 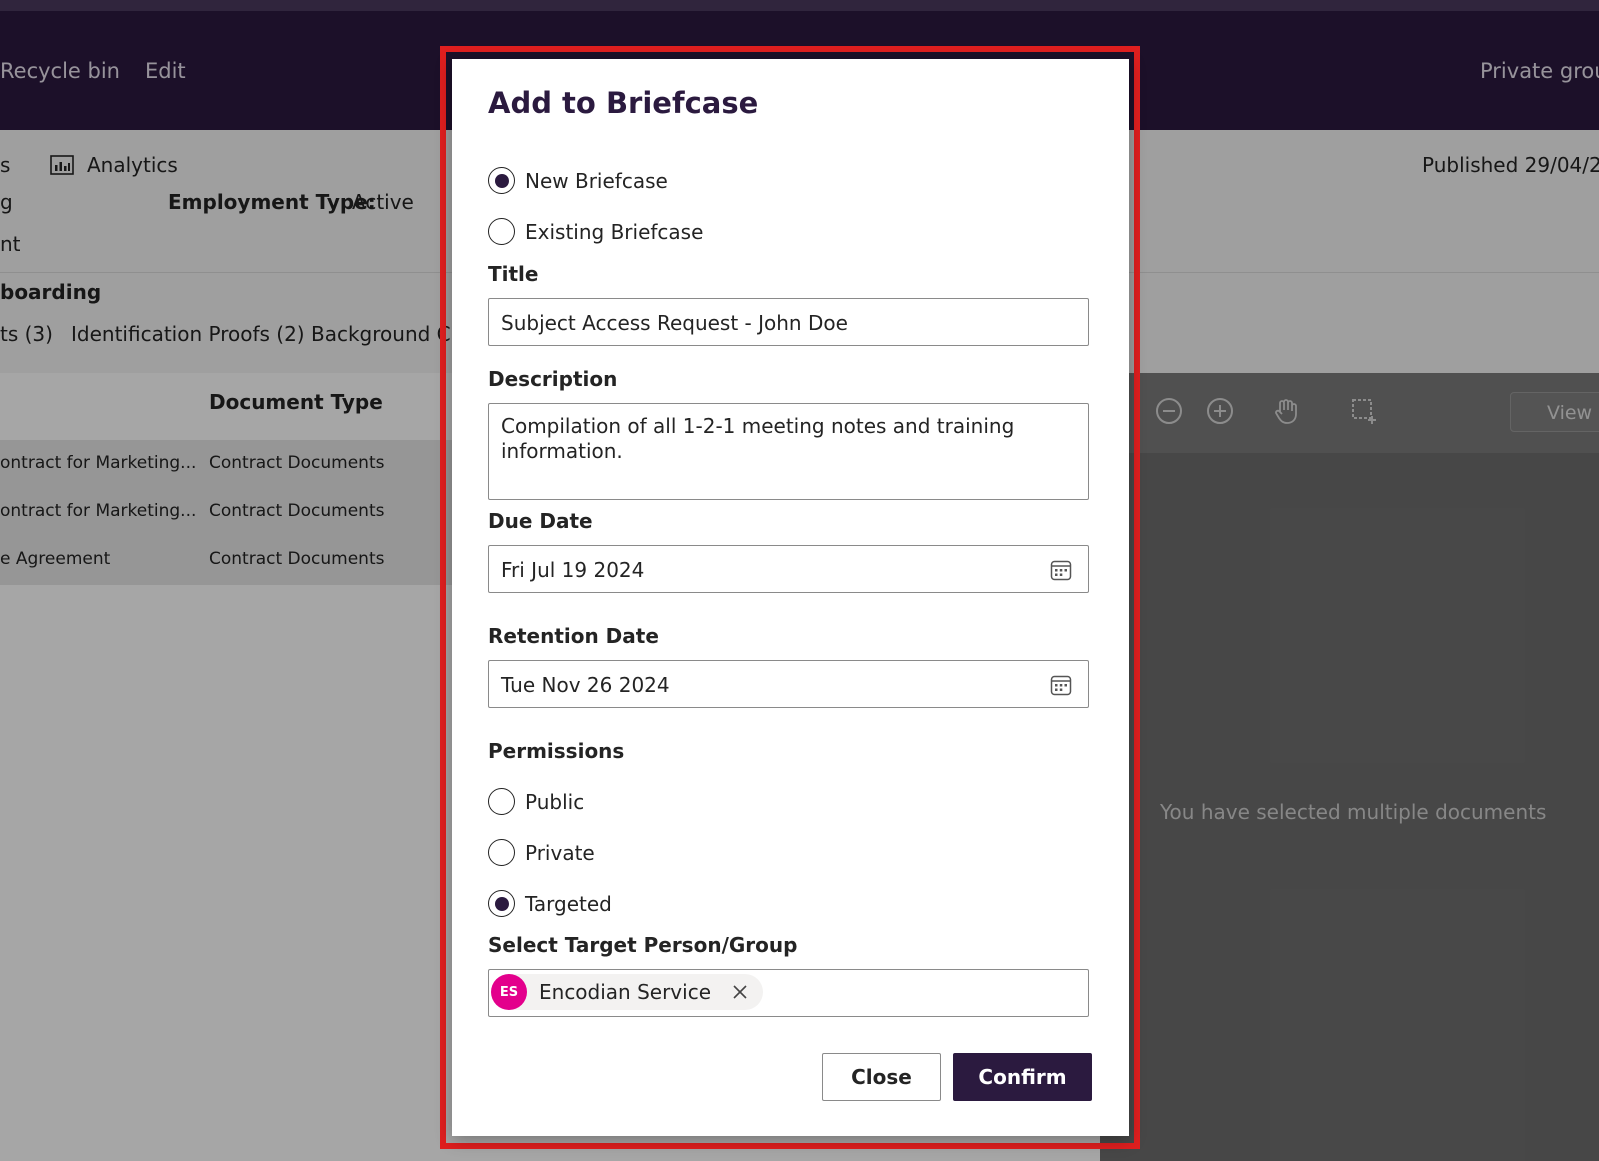 I want to click on person-name: Encodian Service, so click(x=625, y=992).